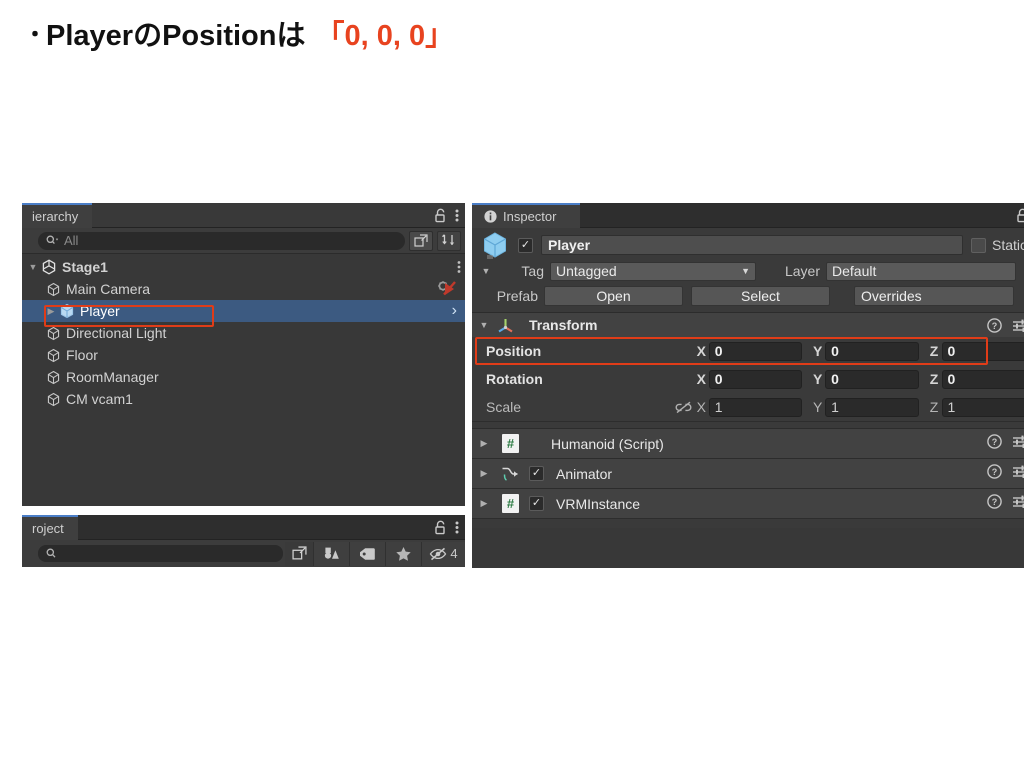  Describe the element at coordinates (934, 379) in the screenshot. I see `rotation-z-axis-label: Z` at that location.